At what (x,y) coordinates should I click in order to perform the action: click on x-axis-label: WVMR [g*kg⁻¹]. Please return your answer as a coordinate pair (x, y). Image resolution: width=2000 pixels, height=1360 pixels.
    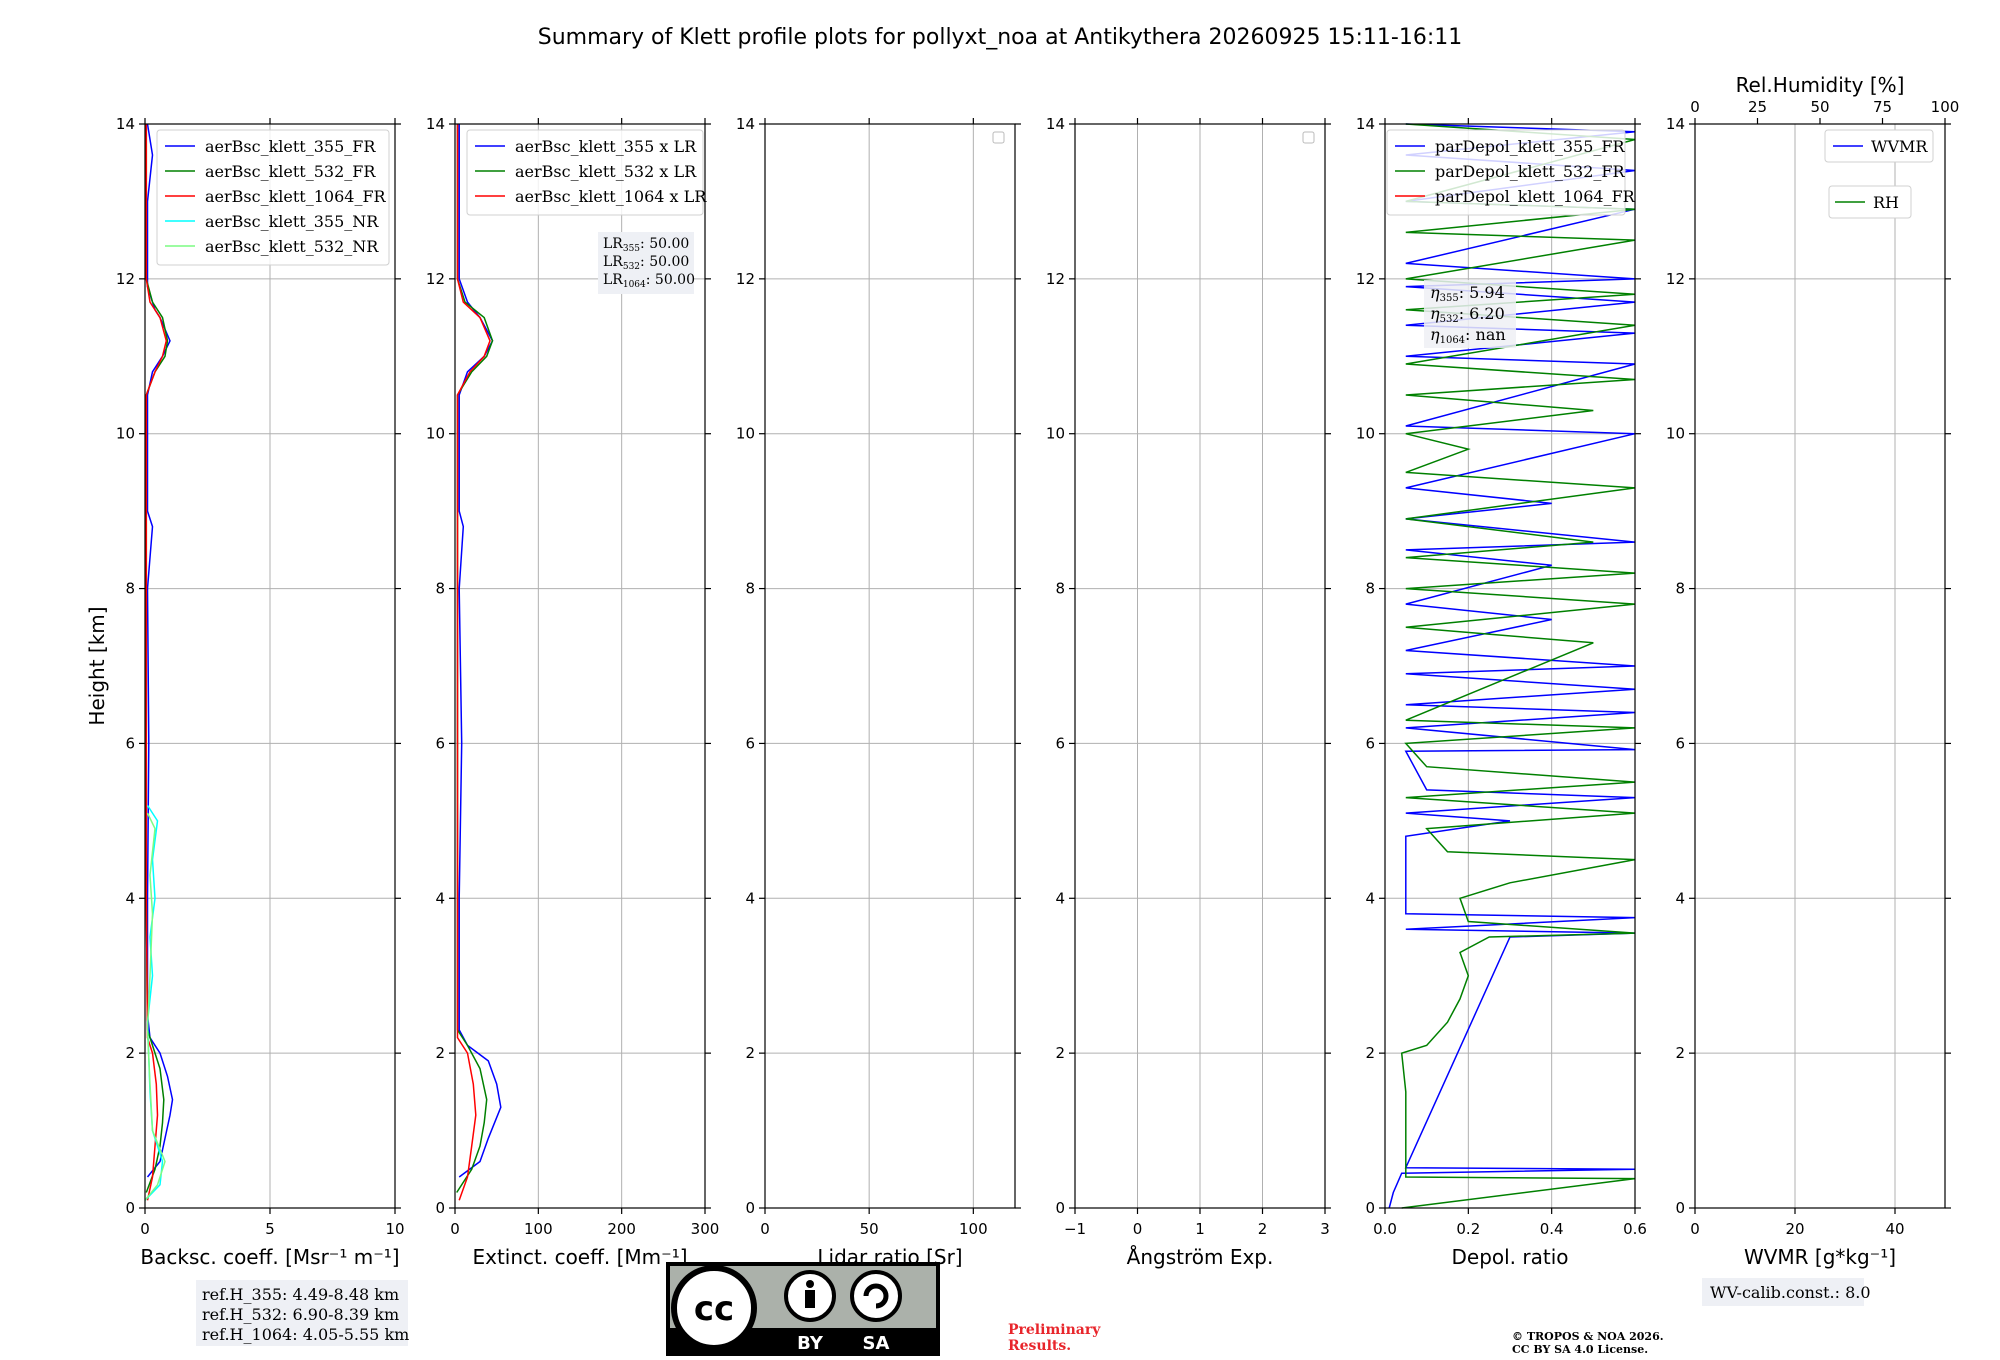
    Looking at the image, I should click on (1820, 1257).